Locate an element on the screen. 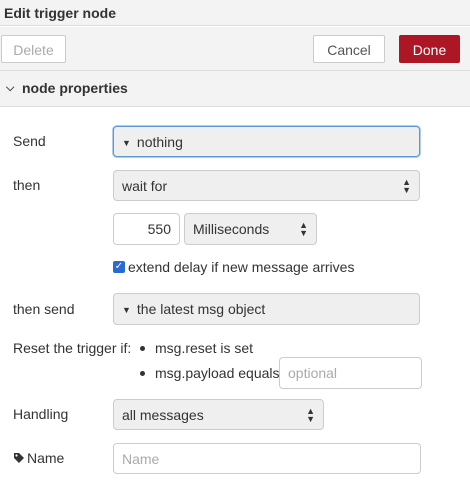  reset-payload-placeholder: optional is located at coordinates (313, 373).